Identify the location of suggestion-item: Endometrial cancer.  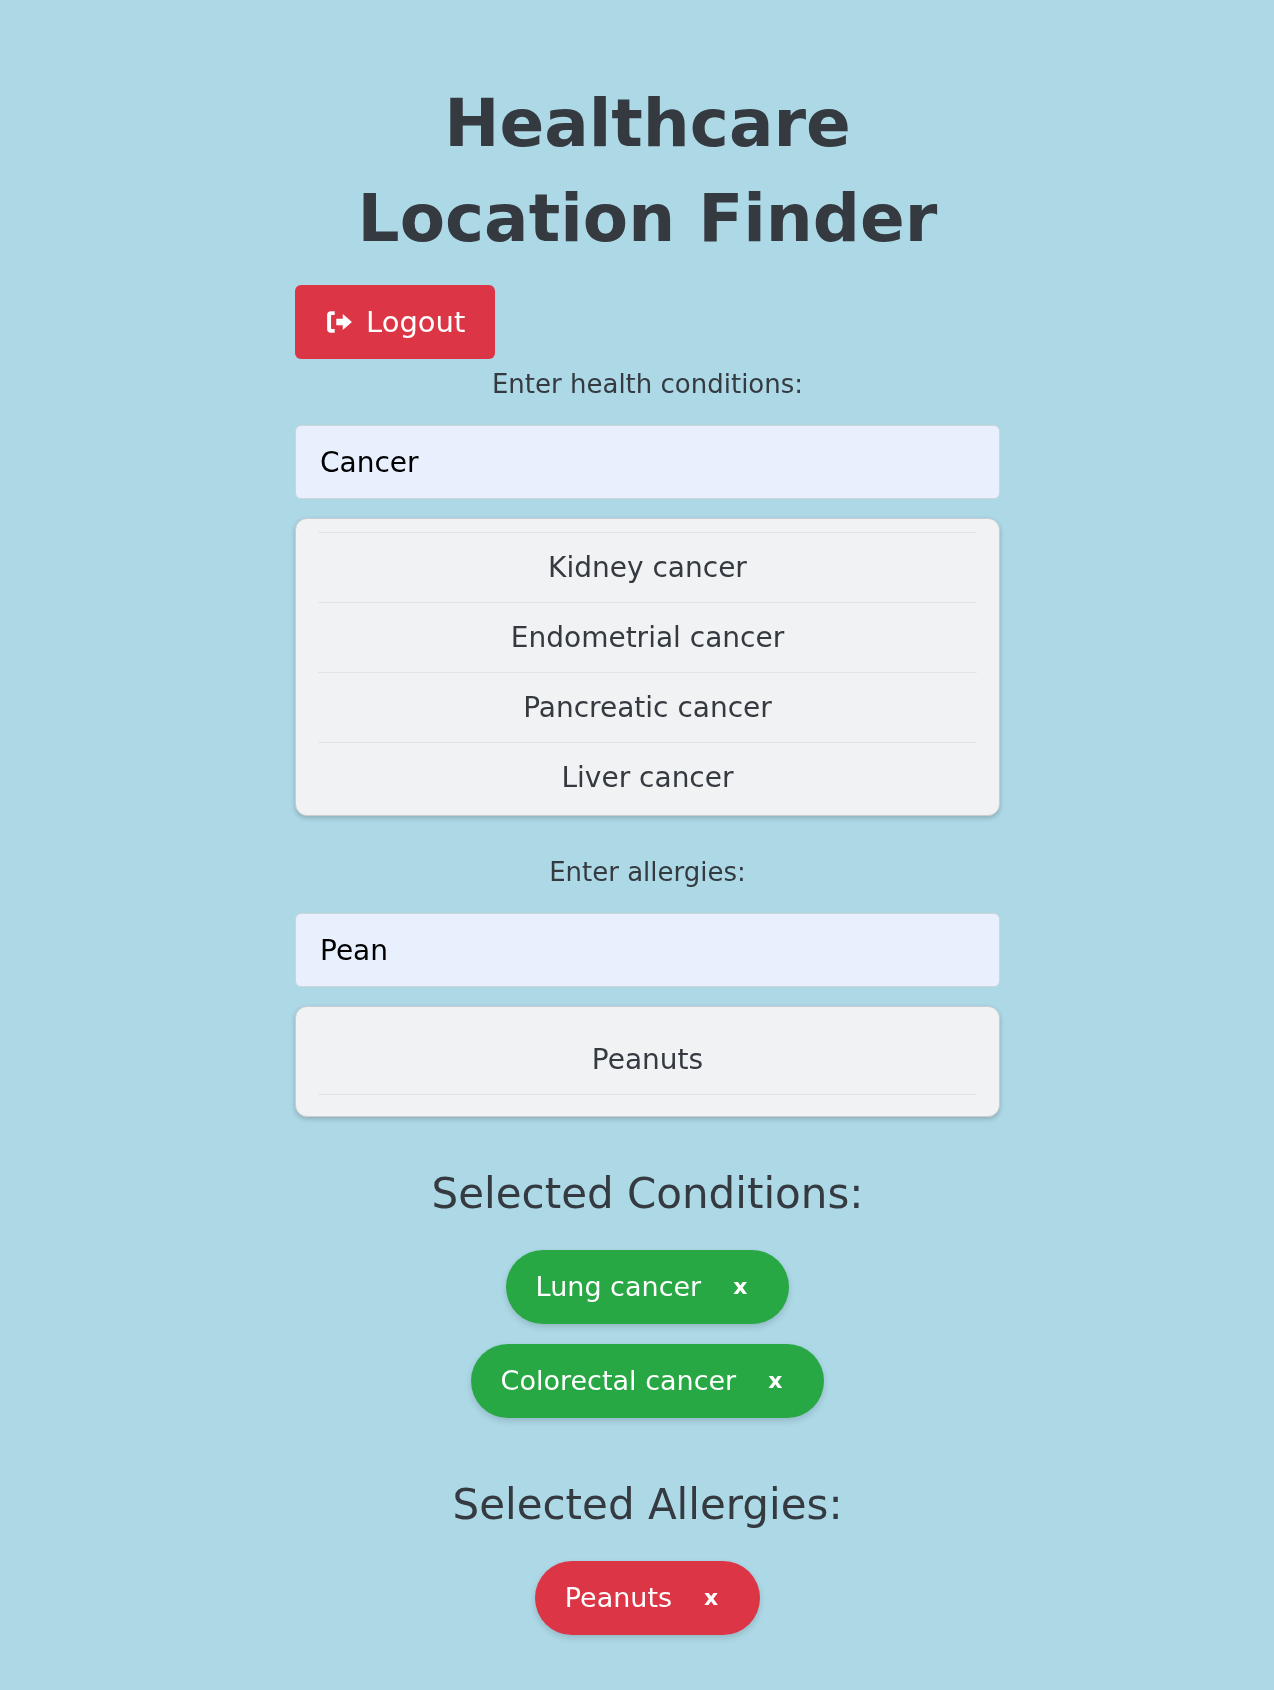
(647, 638).